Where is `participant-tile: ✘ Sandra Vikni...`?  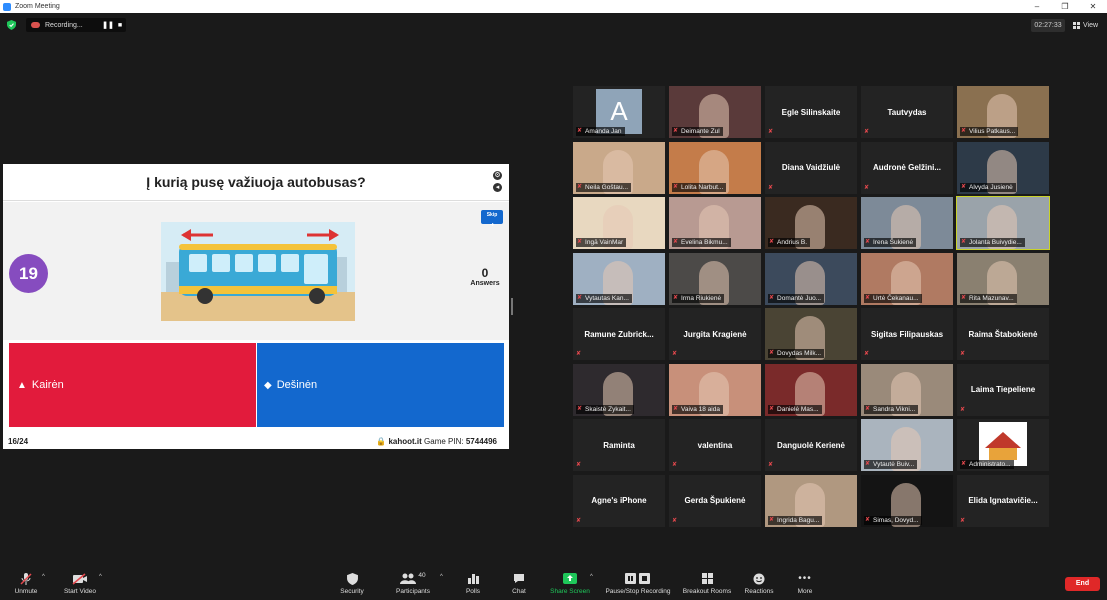
participant-tile: ✘ Sandra Vikni... is located at coordinates (907, 389).